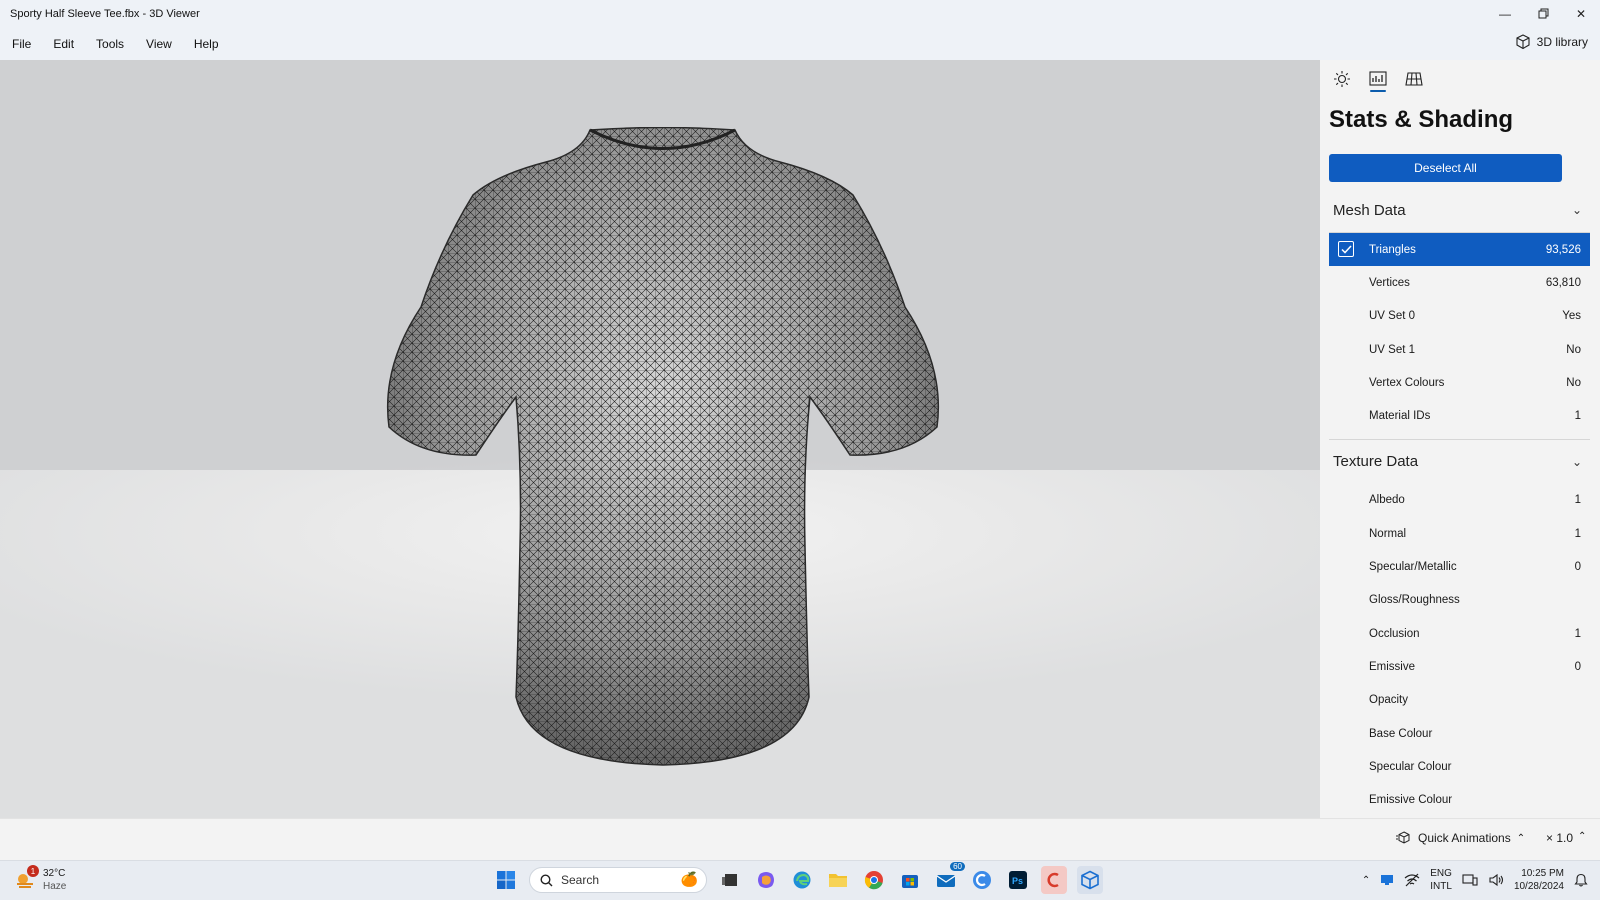 This screenshot has height=900, width=1600. I want to click on texture-row-specular-colour: Specular Colour, so click(1459, 766).